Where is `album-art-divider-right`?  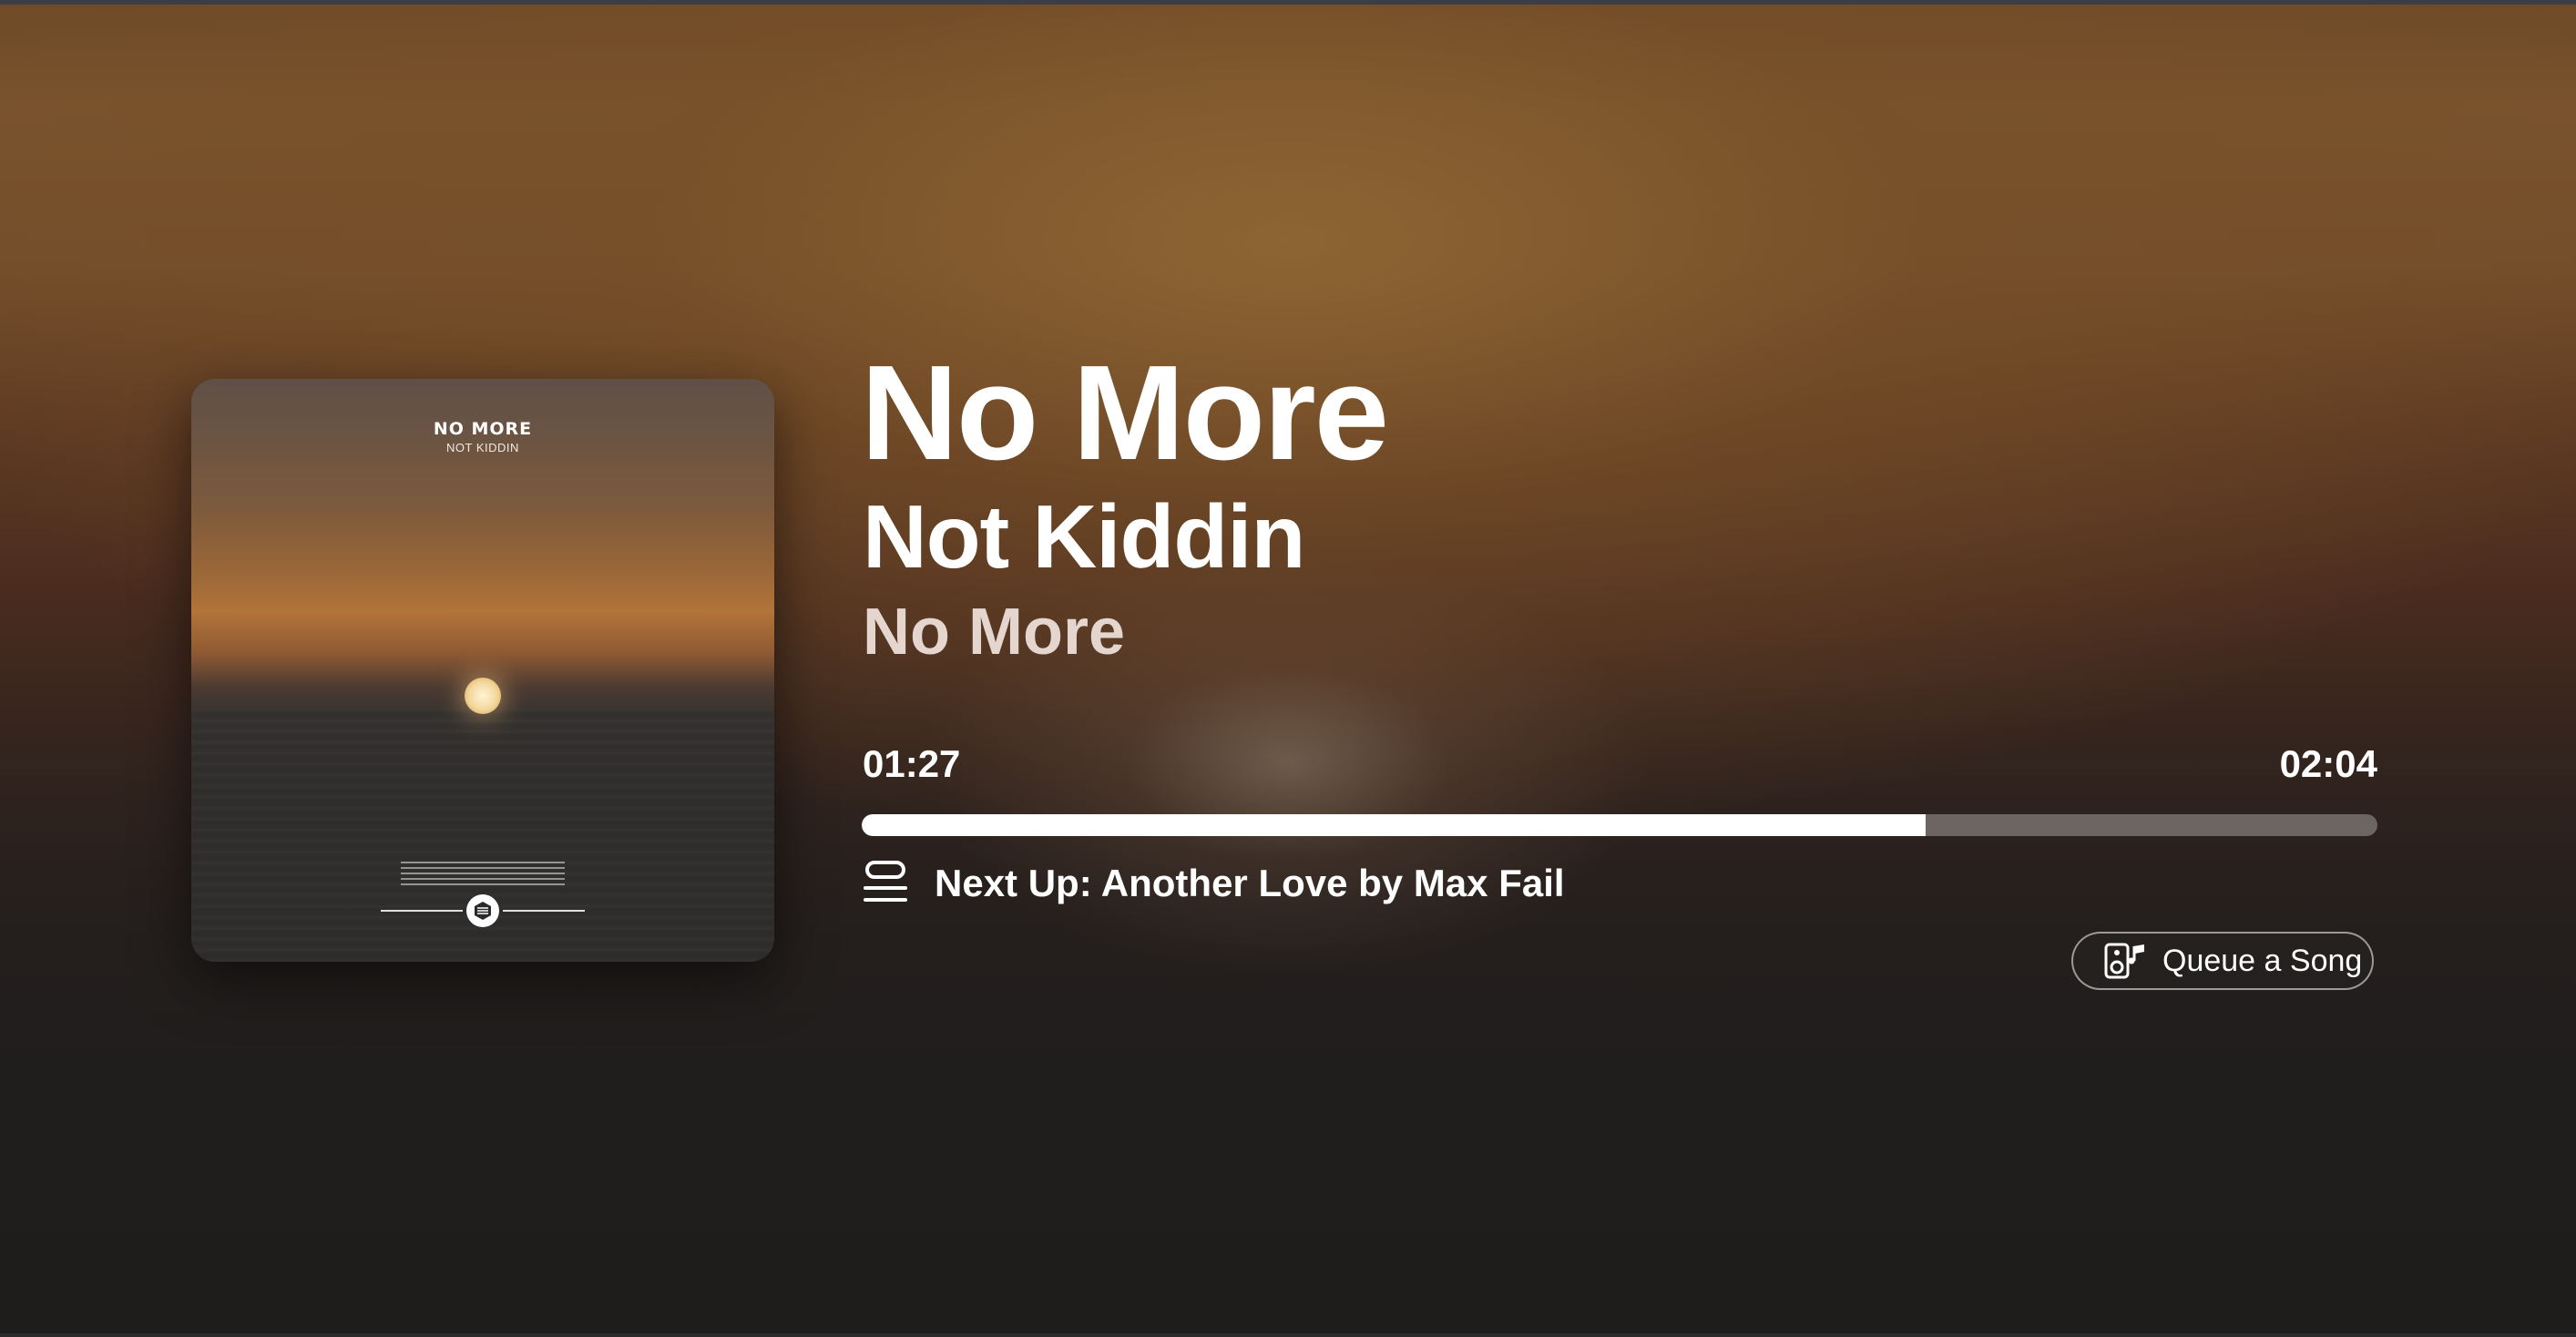
album-art-divider-right is located at coordinates (544, 911).